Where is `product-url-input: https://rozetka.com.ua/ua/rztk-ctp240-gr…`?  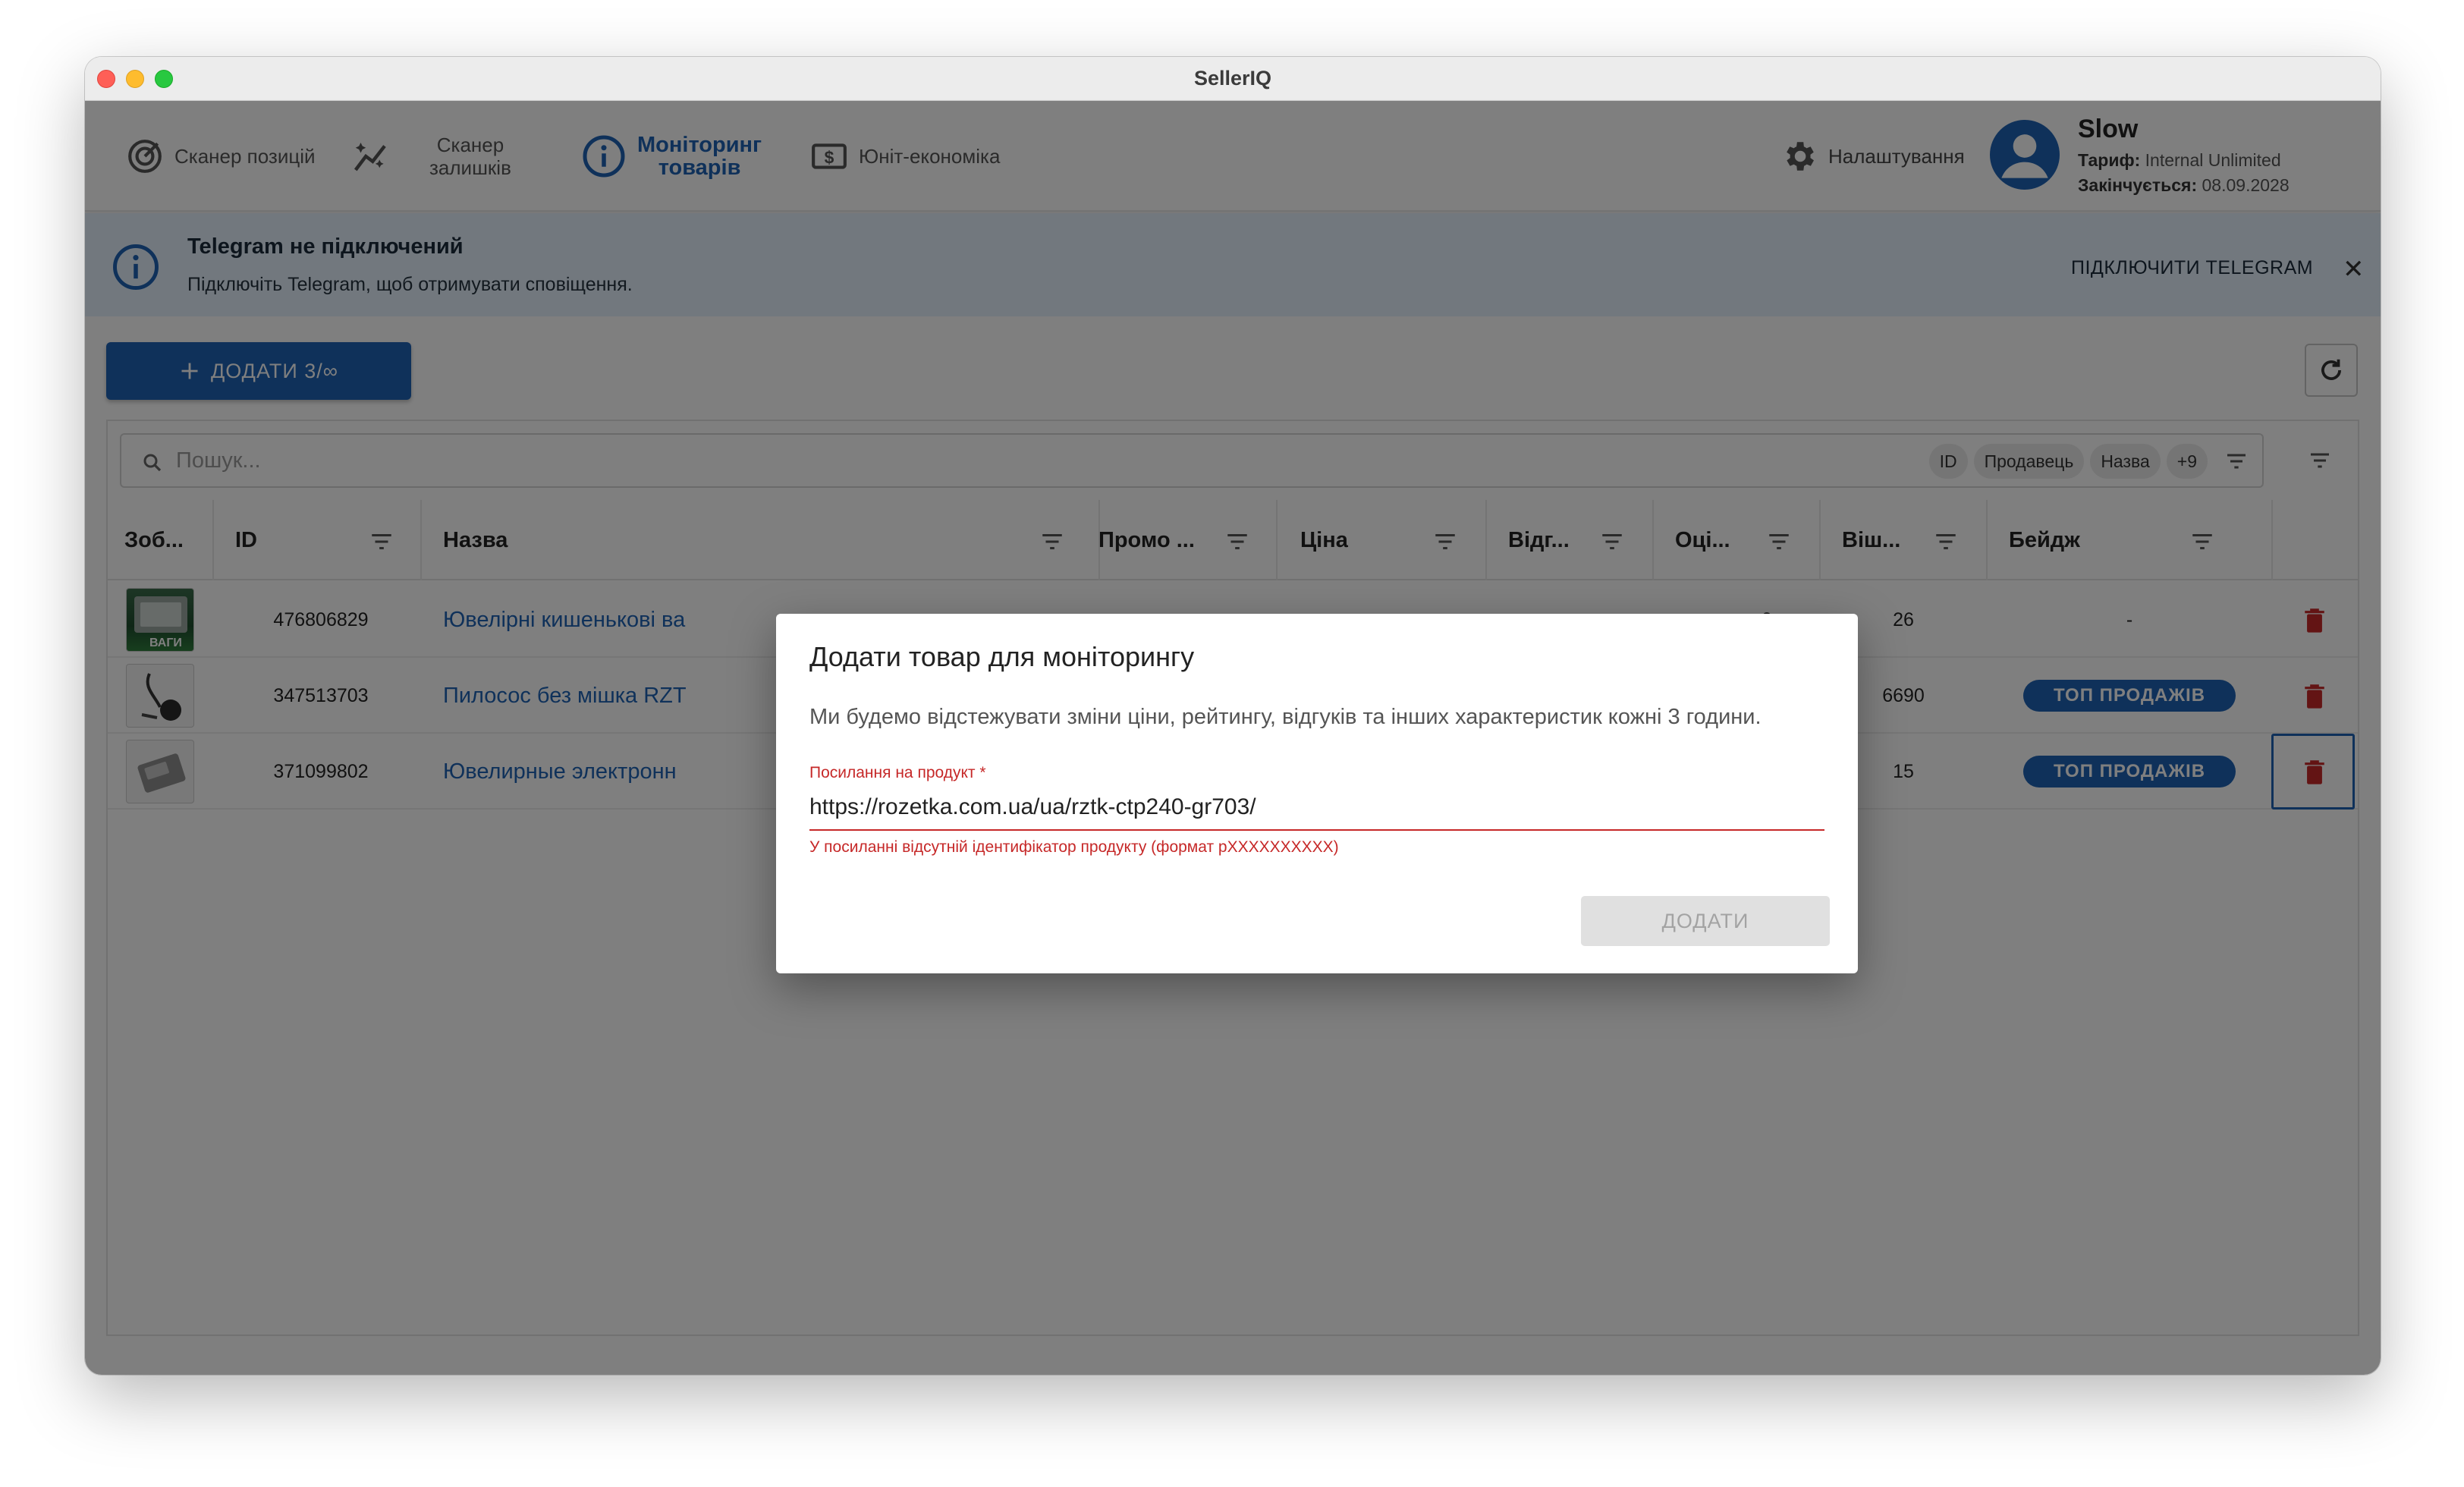
product-url-input: https://rozetka.com.ua/ua/rztk-ctp240-gr… is located at coordinates (1316, 810).